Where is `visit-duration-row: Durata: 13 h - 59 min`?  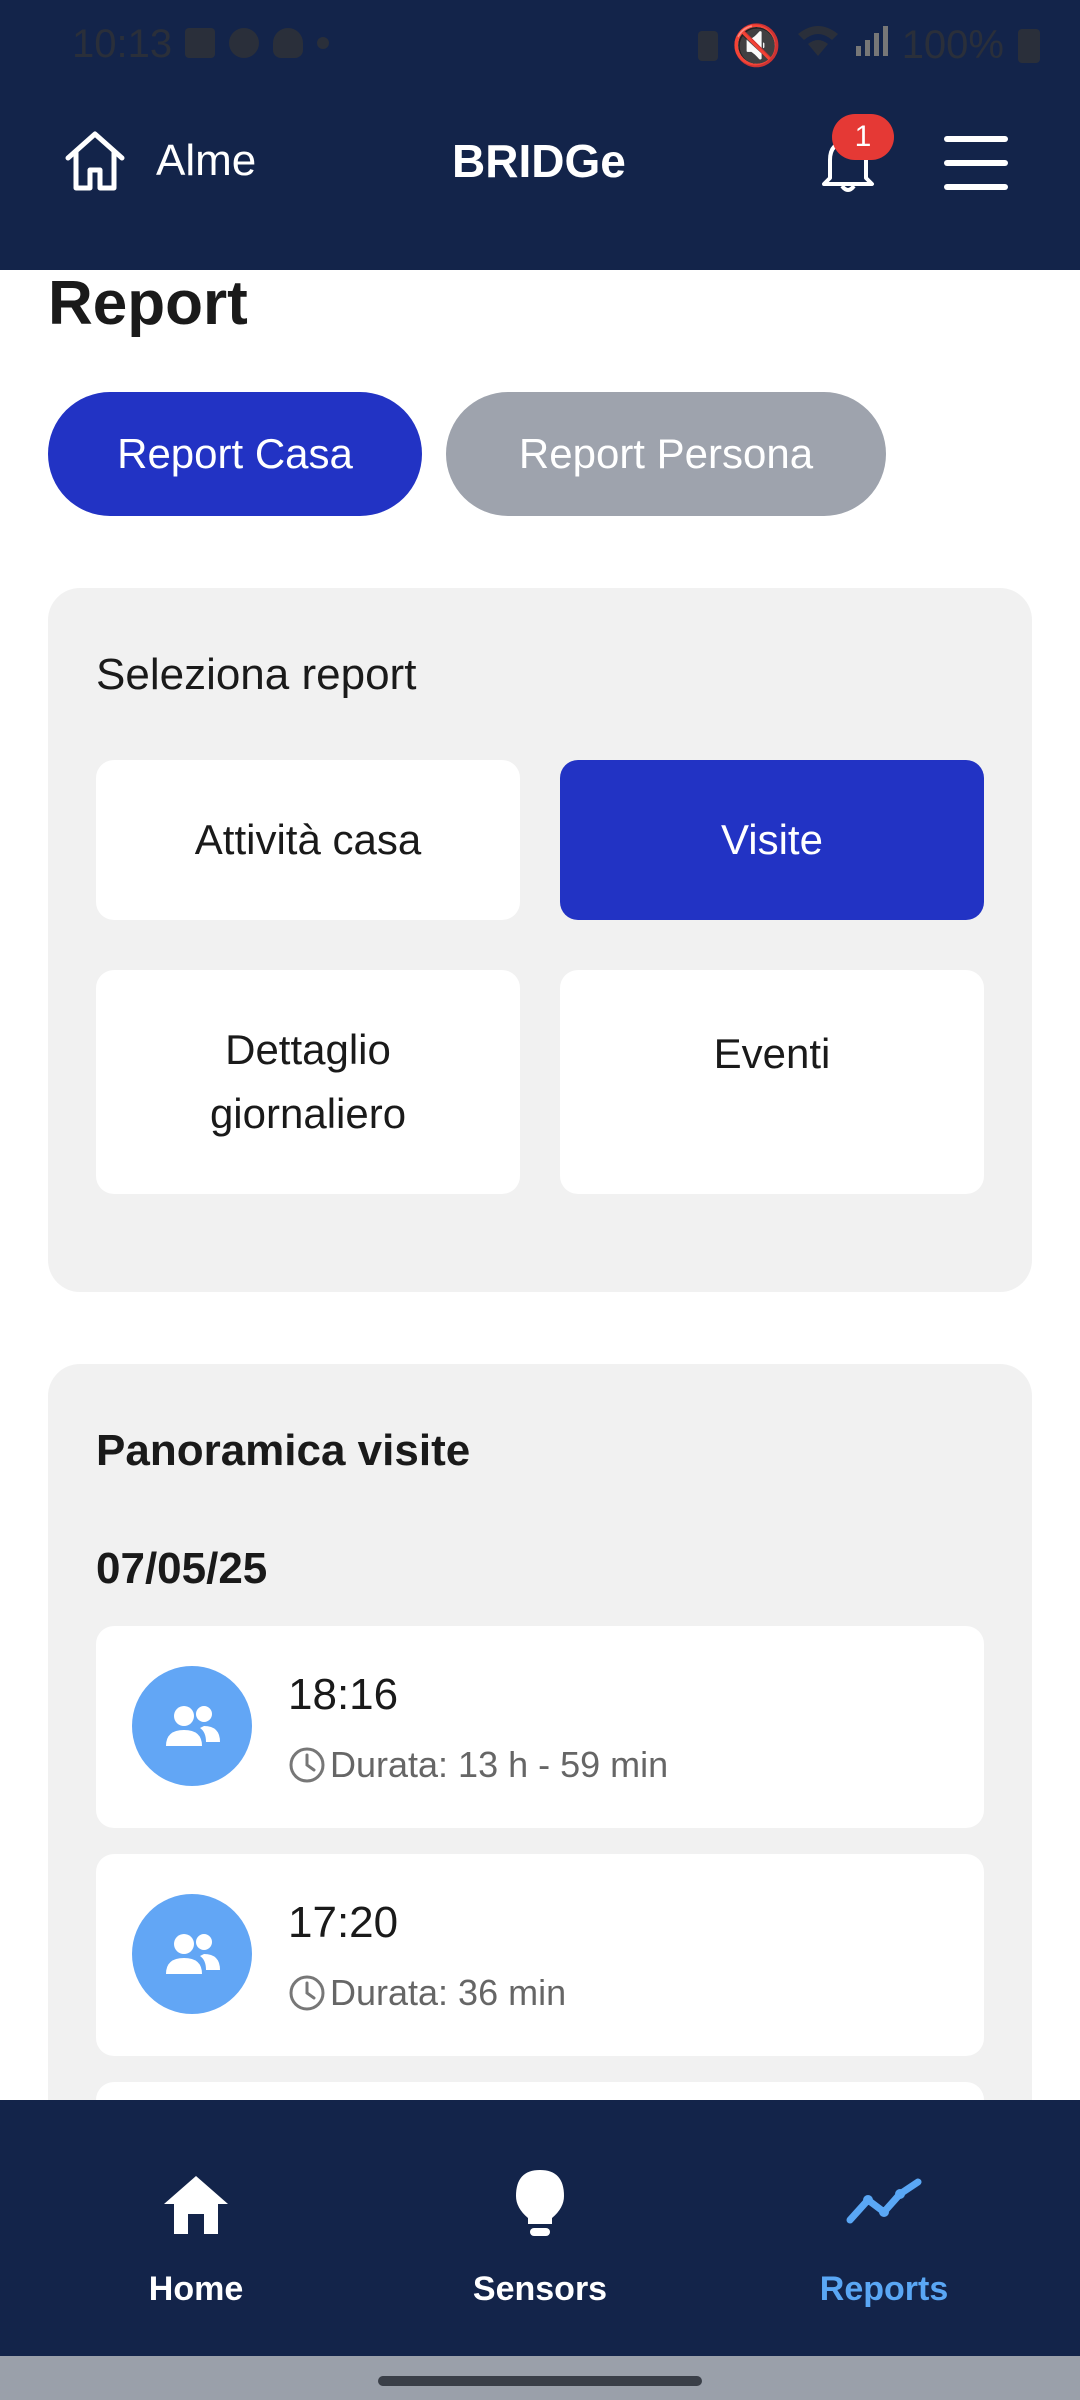 visit-duration-row: Durata: 13 h - 59 min is located at coordinates (478, 1765).